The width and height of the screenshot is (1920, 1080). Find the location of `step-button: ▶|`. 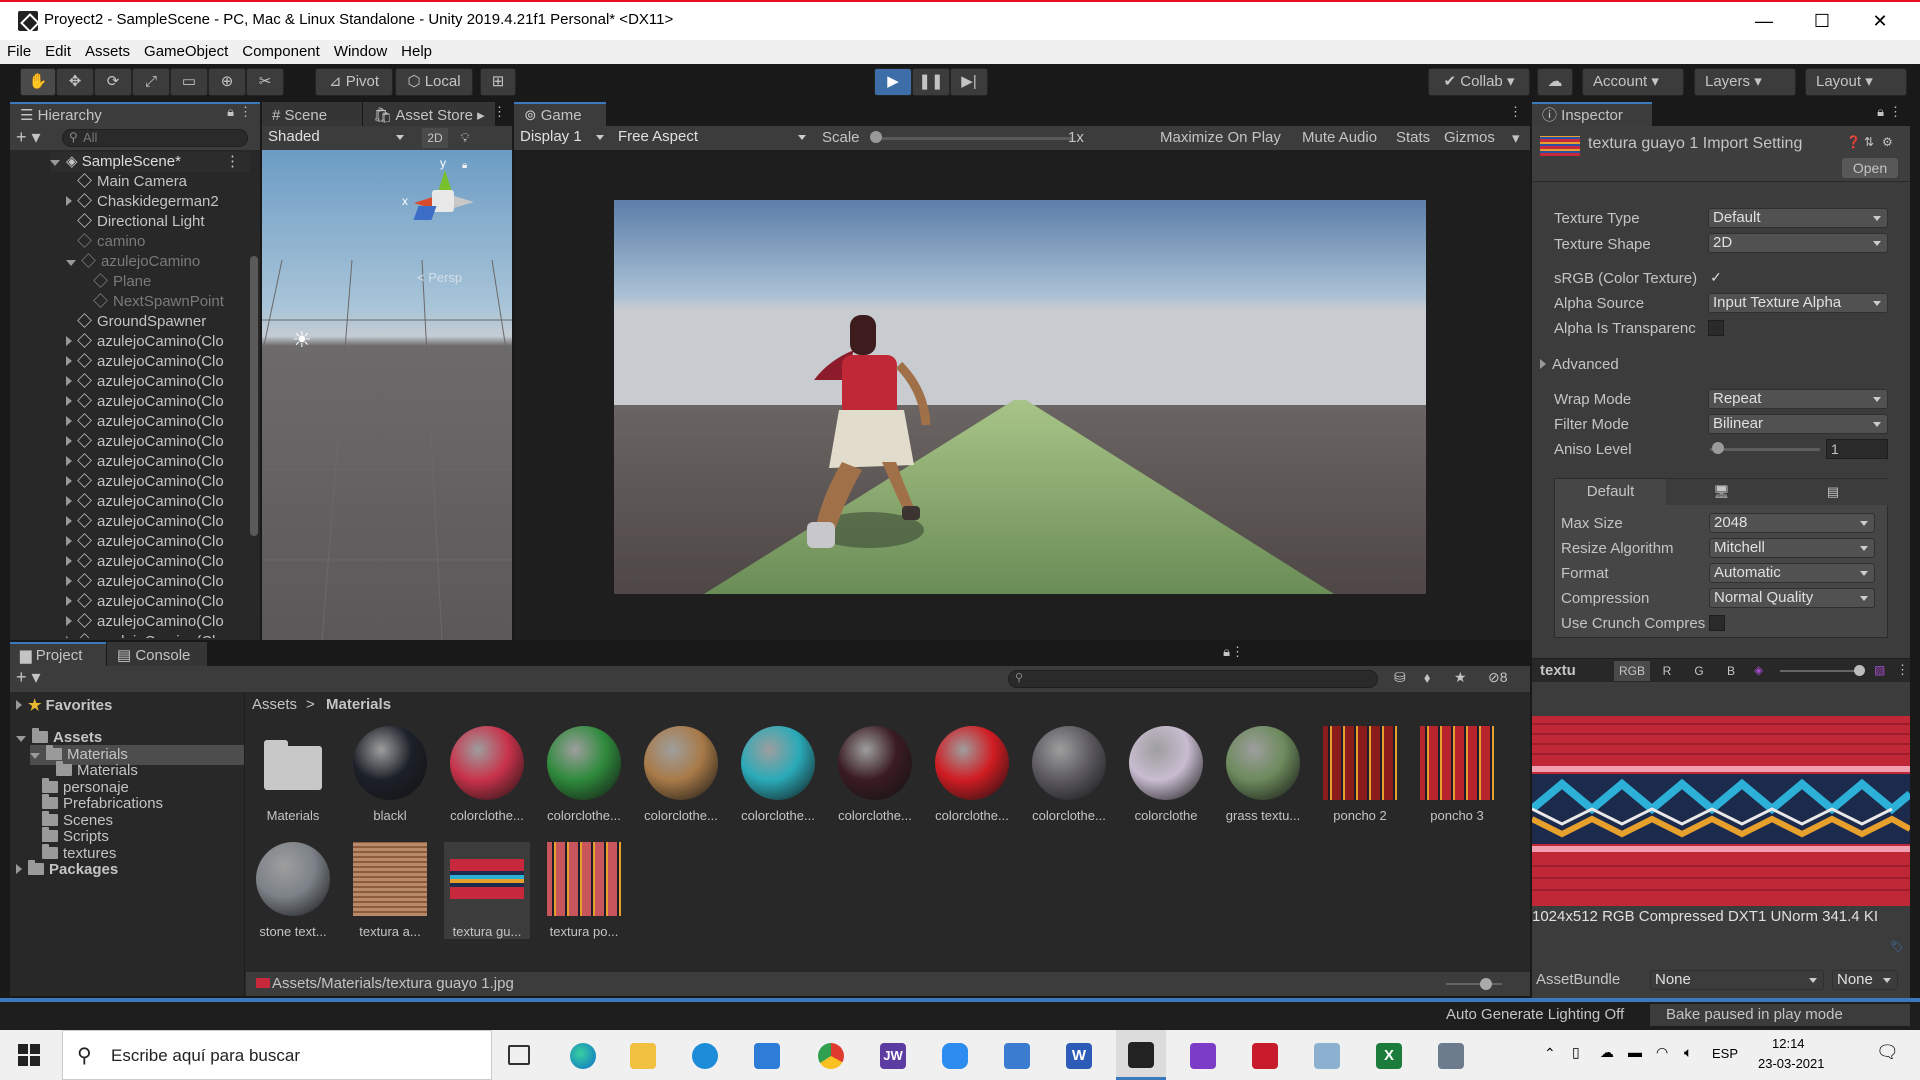

step-button: ▶| is located at coordinates (969, 82).